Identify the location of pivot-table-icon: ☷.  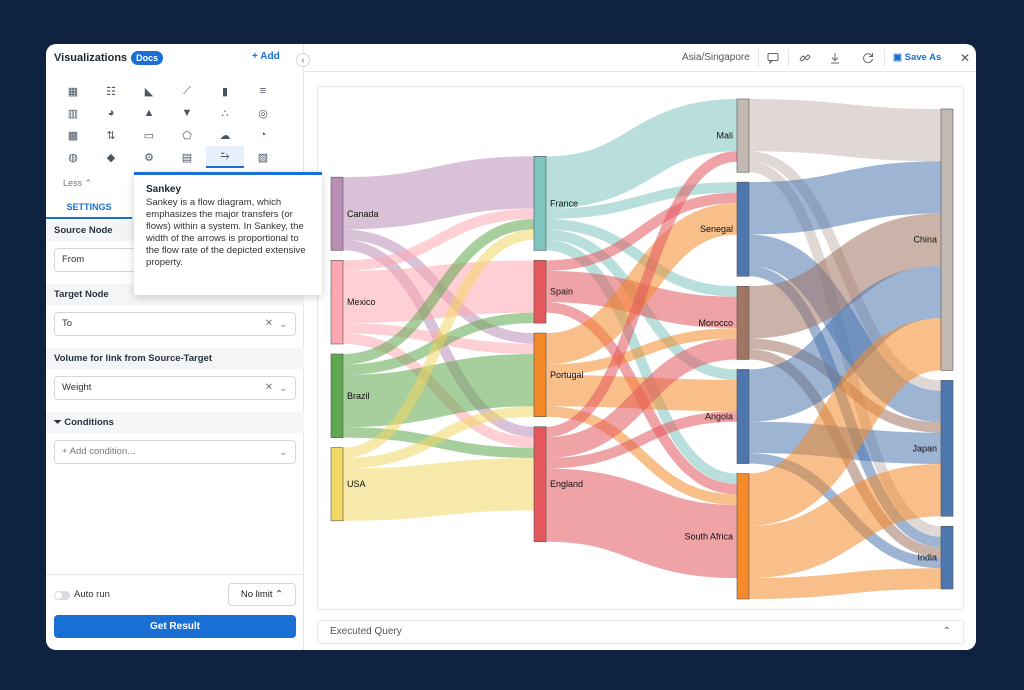
(111, 91).